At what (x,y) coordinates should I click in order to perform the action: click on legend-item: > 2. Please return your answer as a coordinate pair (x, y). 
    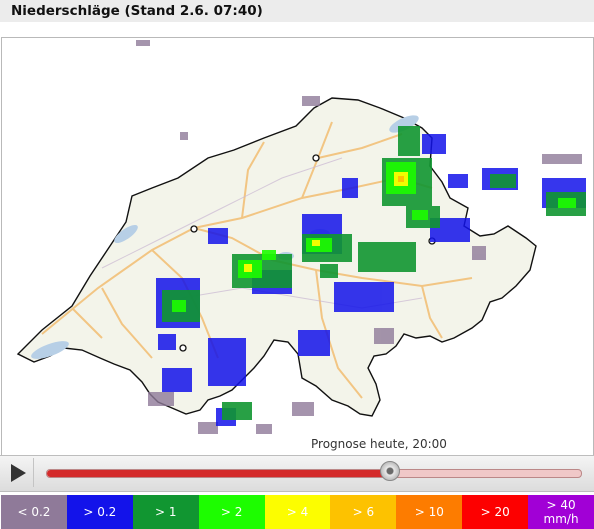
    Looking at the image, I should click on (231, 512).